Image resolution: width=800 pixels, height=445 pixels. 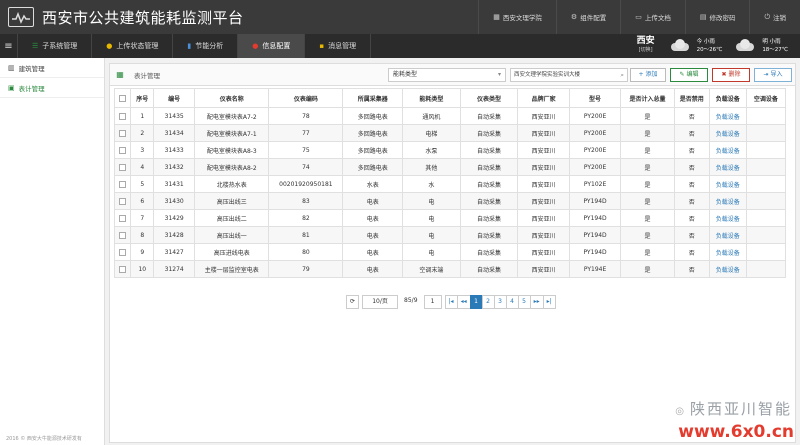 I want to click on tab-subsystem: ☰ 子系统管理, so click(x=55, y=46).